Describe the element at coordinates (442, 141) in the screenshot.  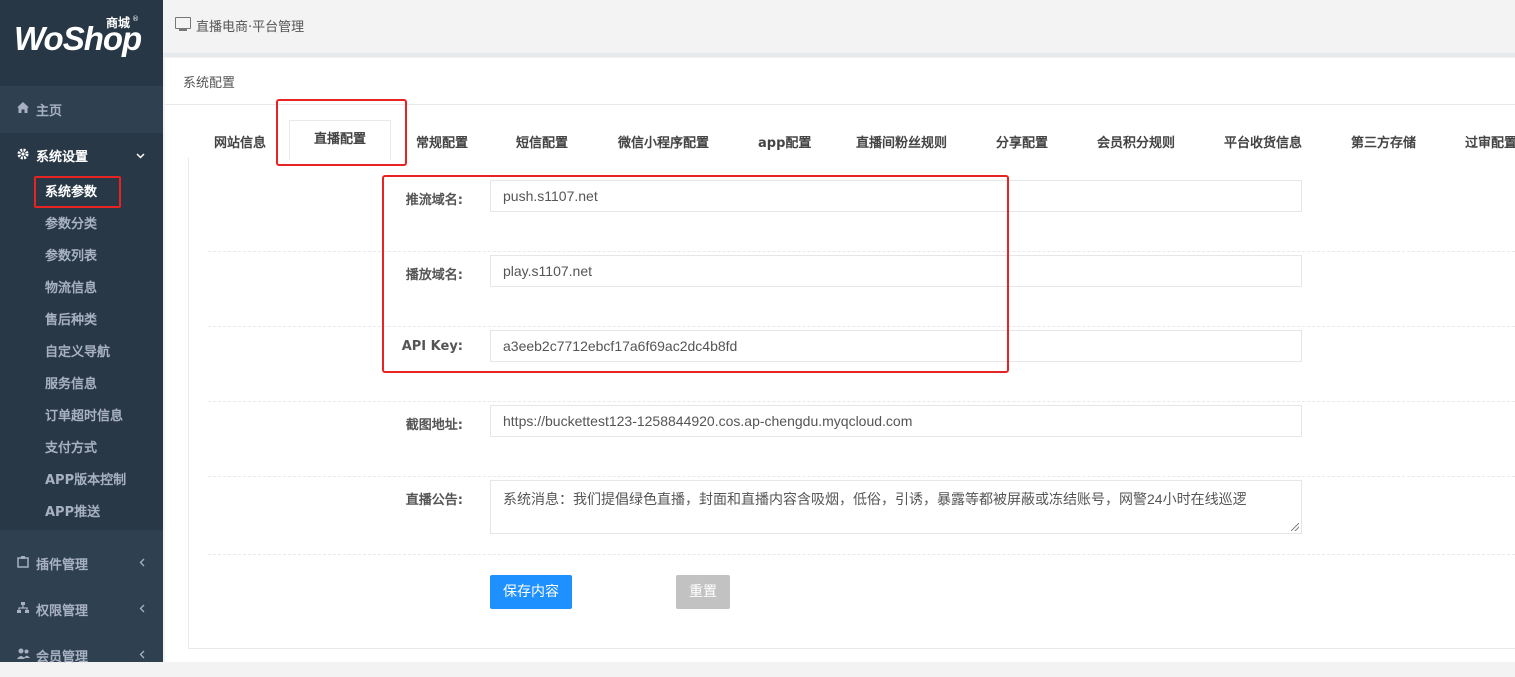
I see `tab-general-config: 常规配置` at that location.